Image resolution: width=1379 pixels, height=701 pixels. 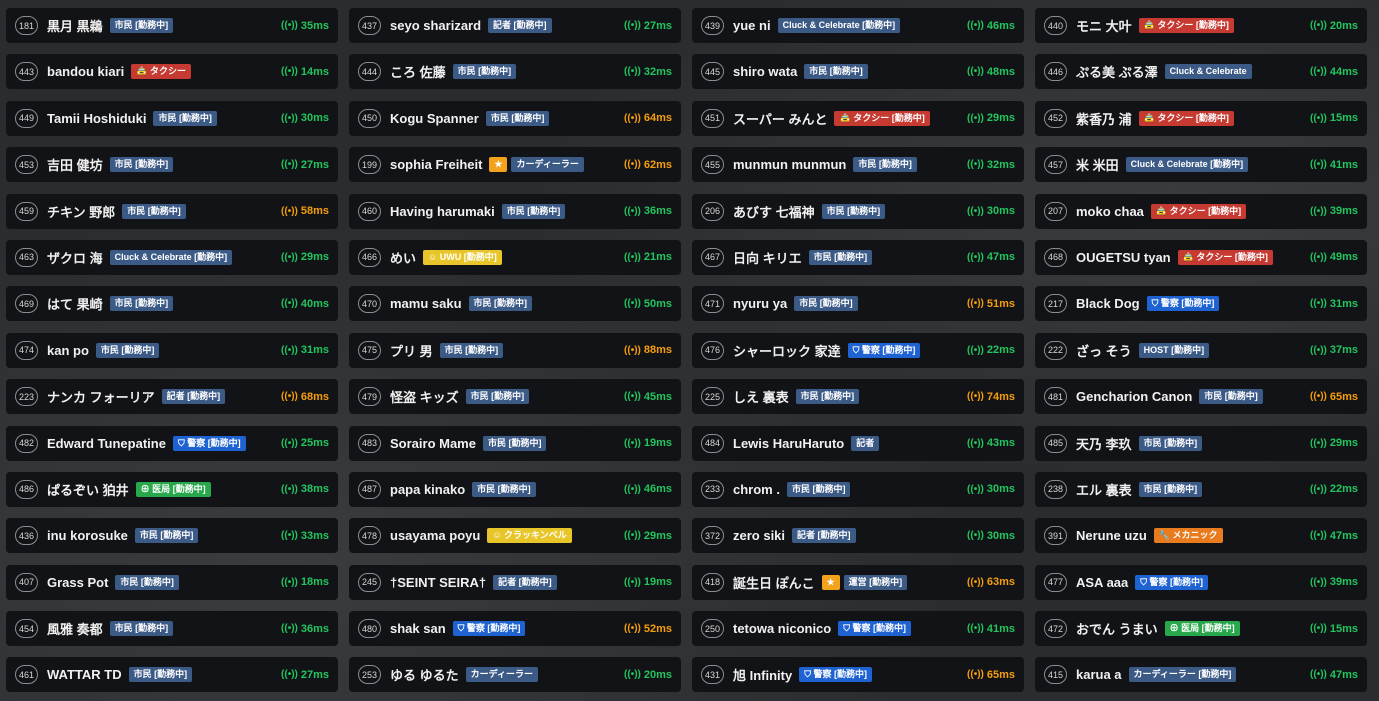 I want to click on ping-indicator: ((•)) 58ms, so click(x=305, y=211).